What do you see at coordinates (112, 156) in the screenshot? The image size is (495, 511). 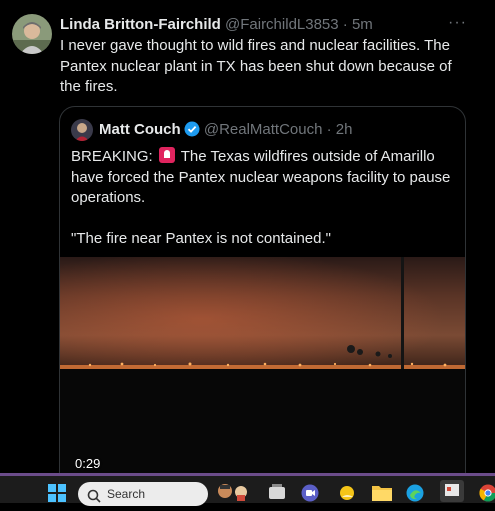 I see `breaking-prefix: BREAKING:` at bounding box center [112, 156].